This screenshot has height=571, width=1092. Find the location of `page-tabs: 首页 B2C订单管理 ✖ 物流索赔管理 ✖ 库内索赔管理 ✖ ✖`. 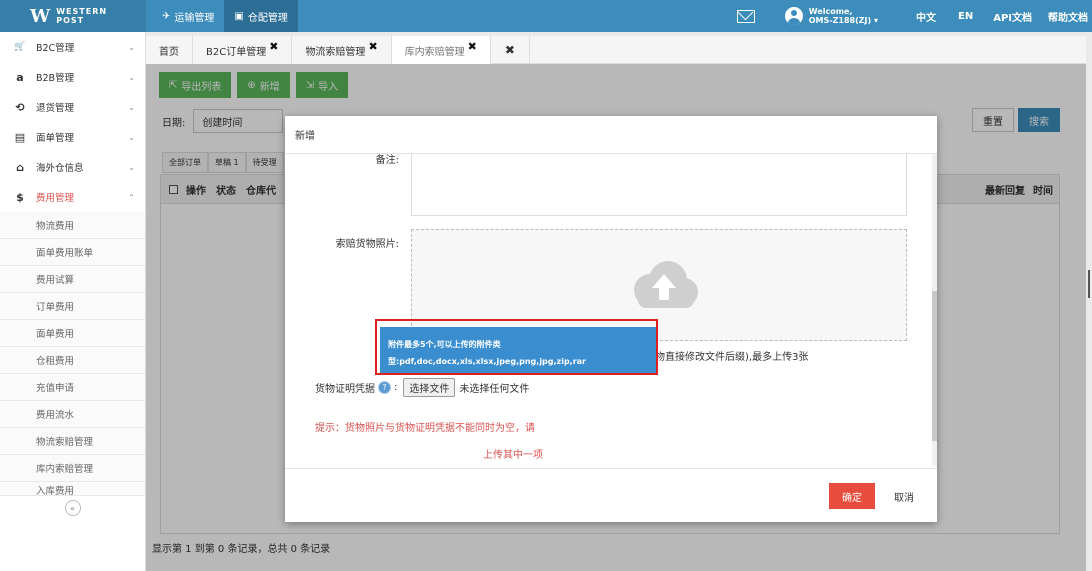

page-tabs: 首页 B2C订单管理 ✖ 物流索赔管理 ✖ 库内索赔管理 ✖ ✖ is located at coordinates (616, 50).